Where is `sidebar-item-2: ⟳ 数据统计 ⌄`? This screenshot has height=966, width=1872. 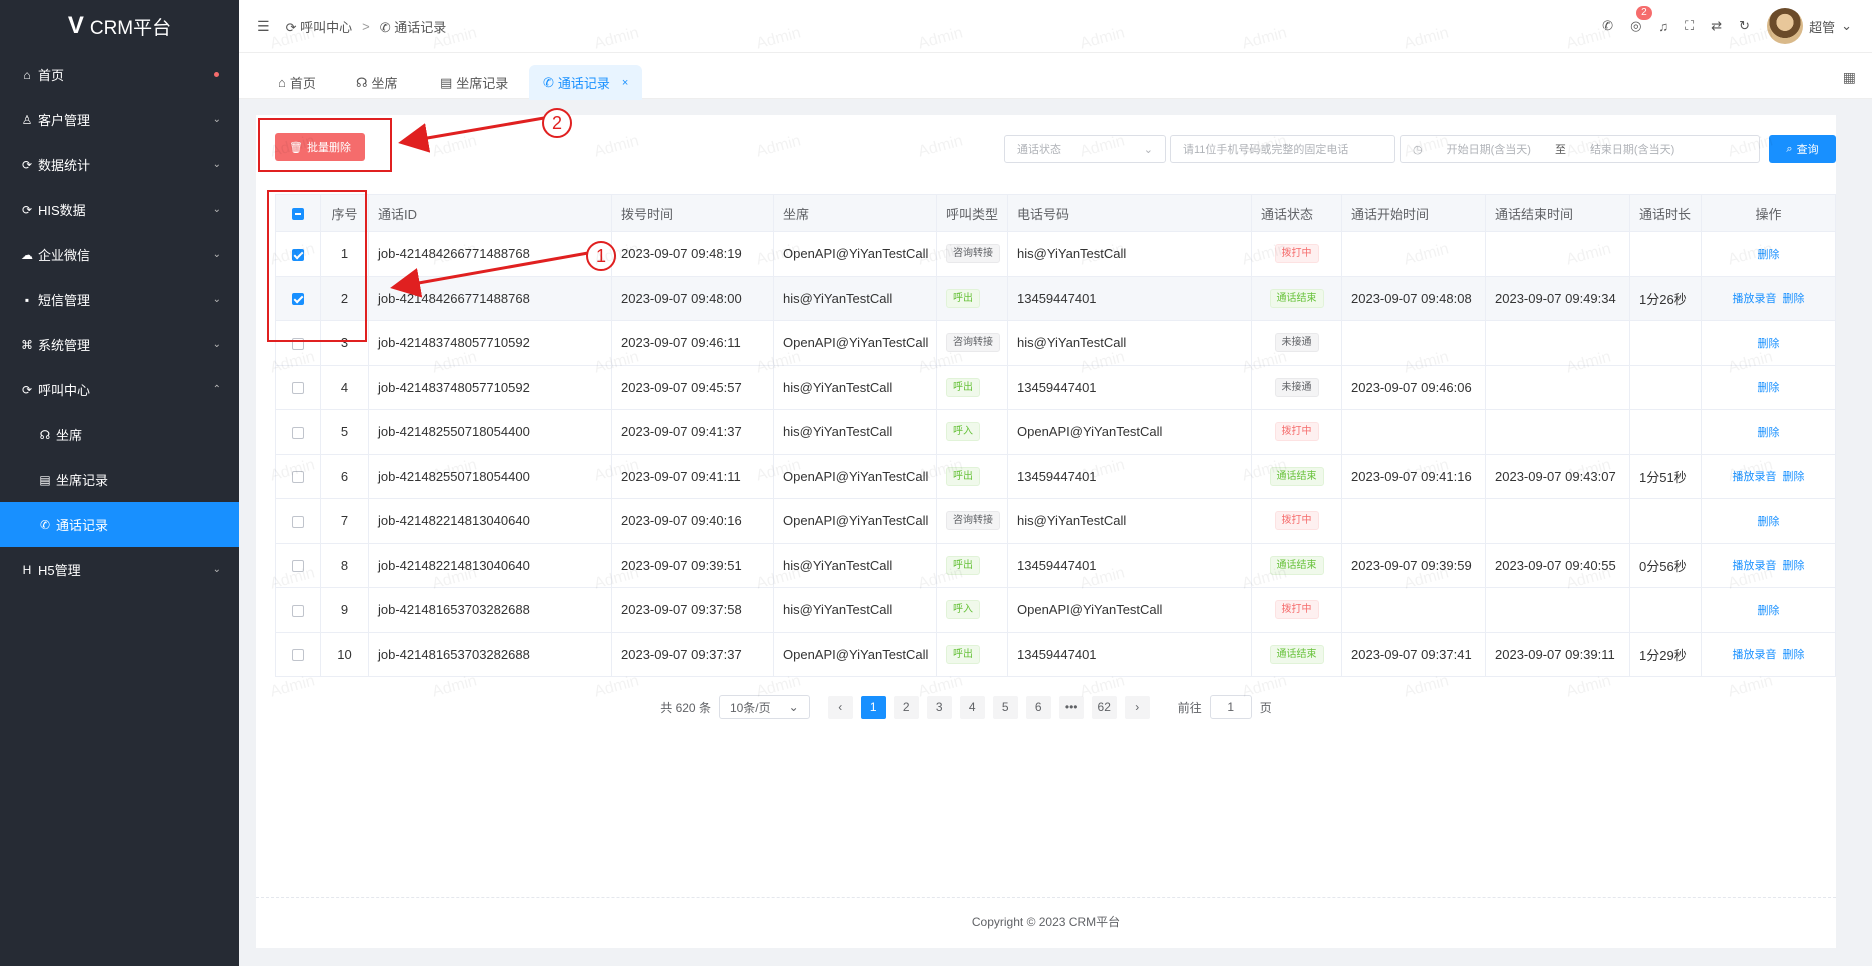 sidebar-item-2: ⟳ 数据统计 ⌄ is located at coordinates (119, 164).